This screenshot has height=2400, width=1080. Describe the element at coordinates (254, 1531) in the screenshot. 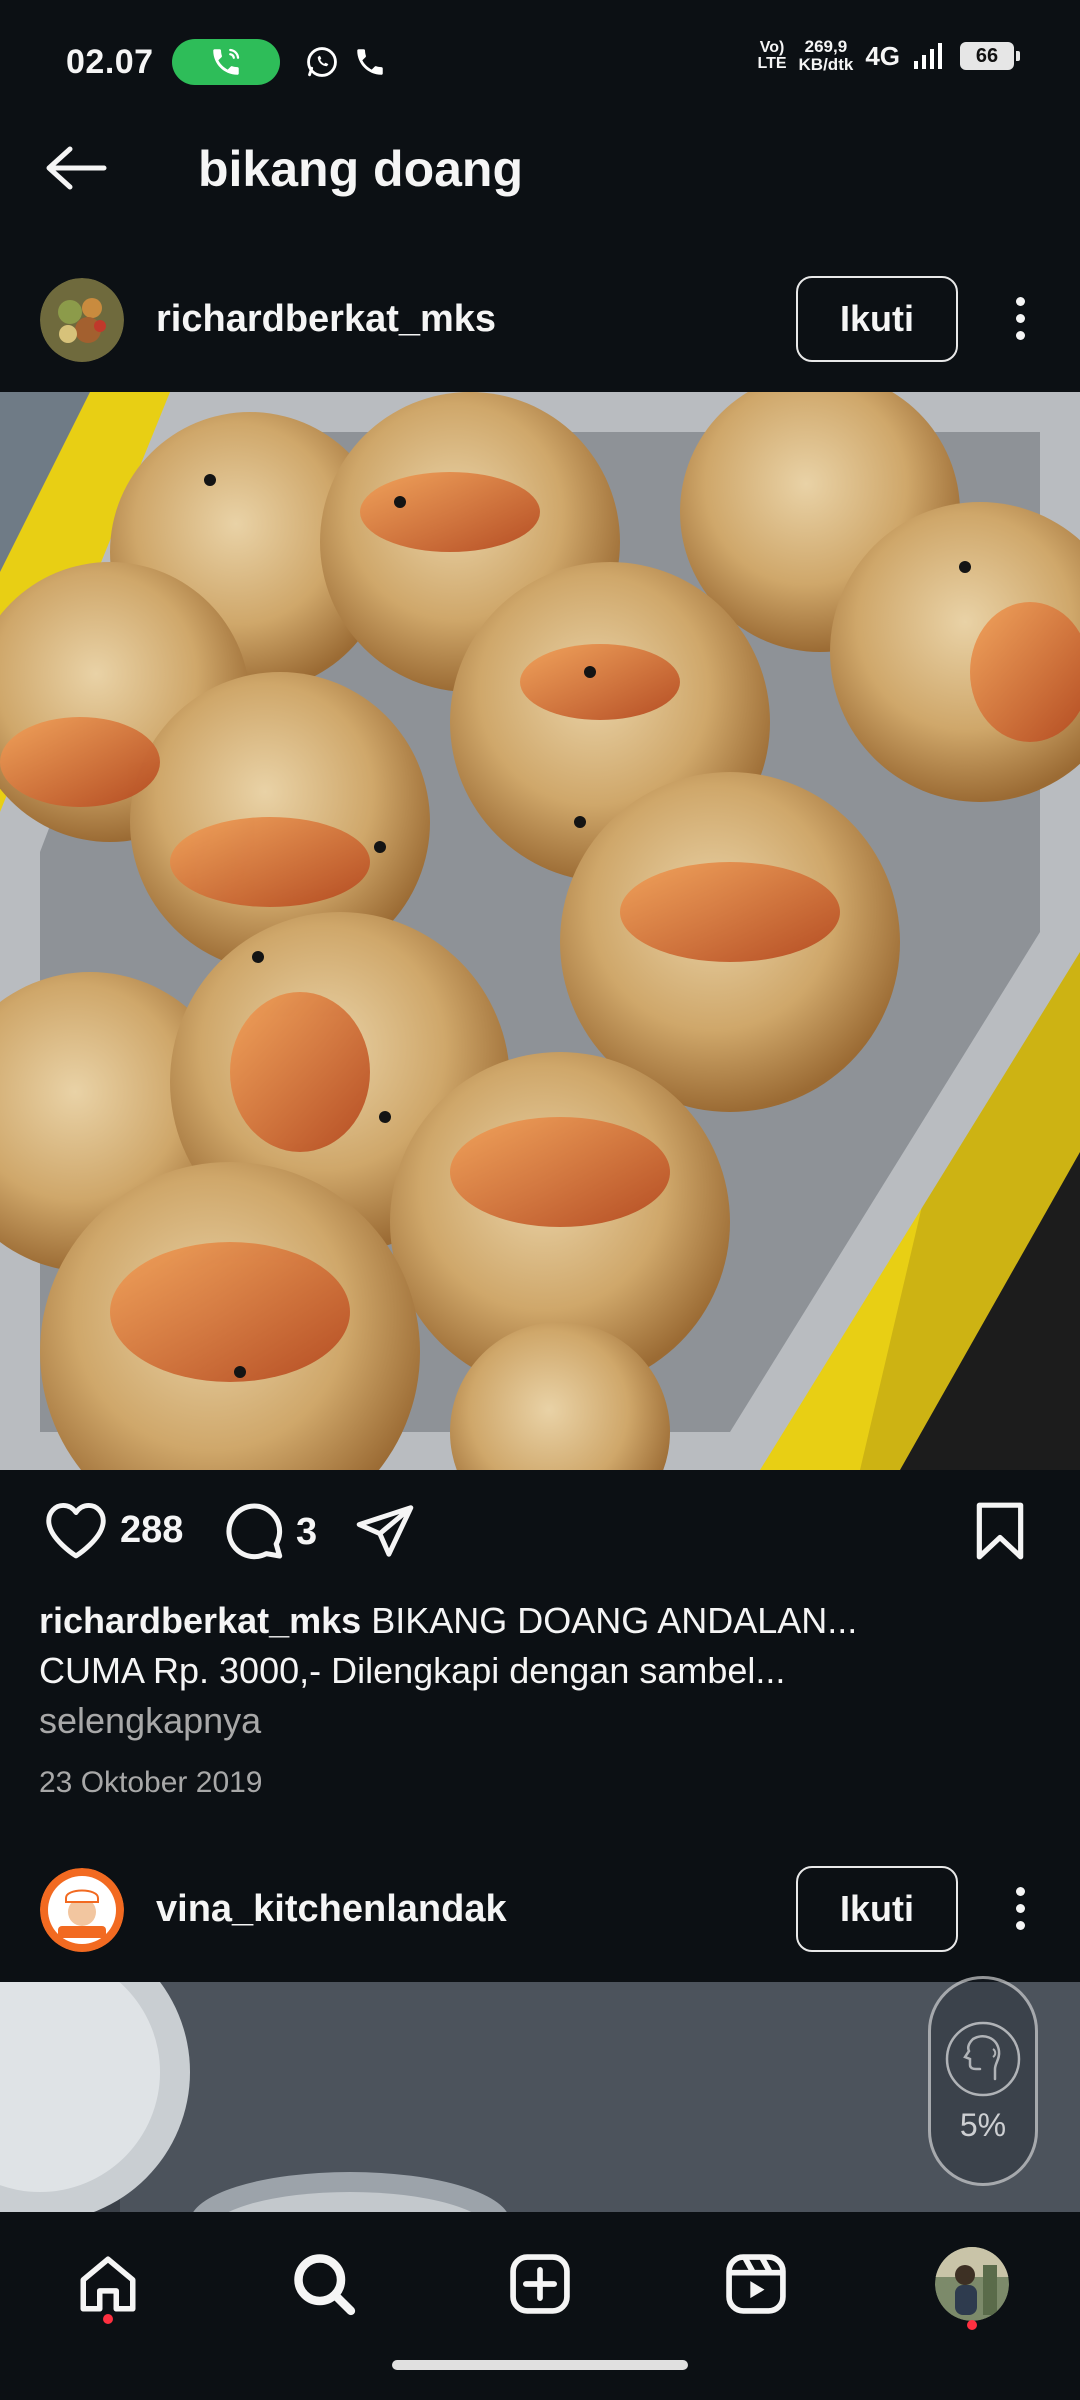

I see `comment-icon` at that location.